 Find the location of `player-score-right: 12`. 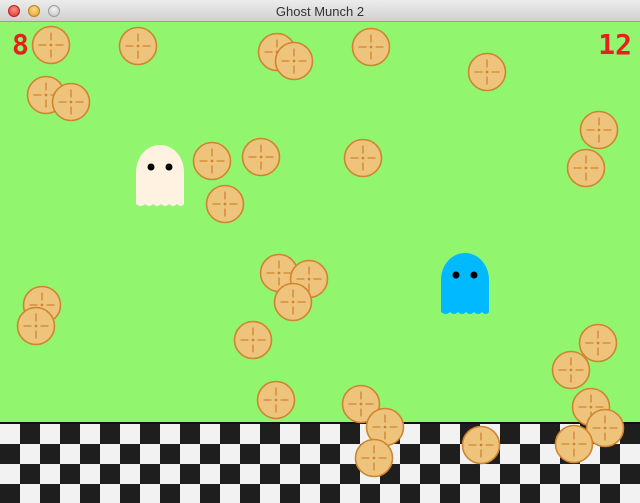

player-score-right: 12 is located at coordinates (615, 44).